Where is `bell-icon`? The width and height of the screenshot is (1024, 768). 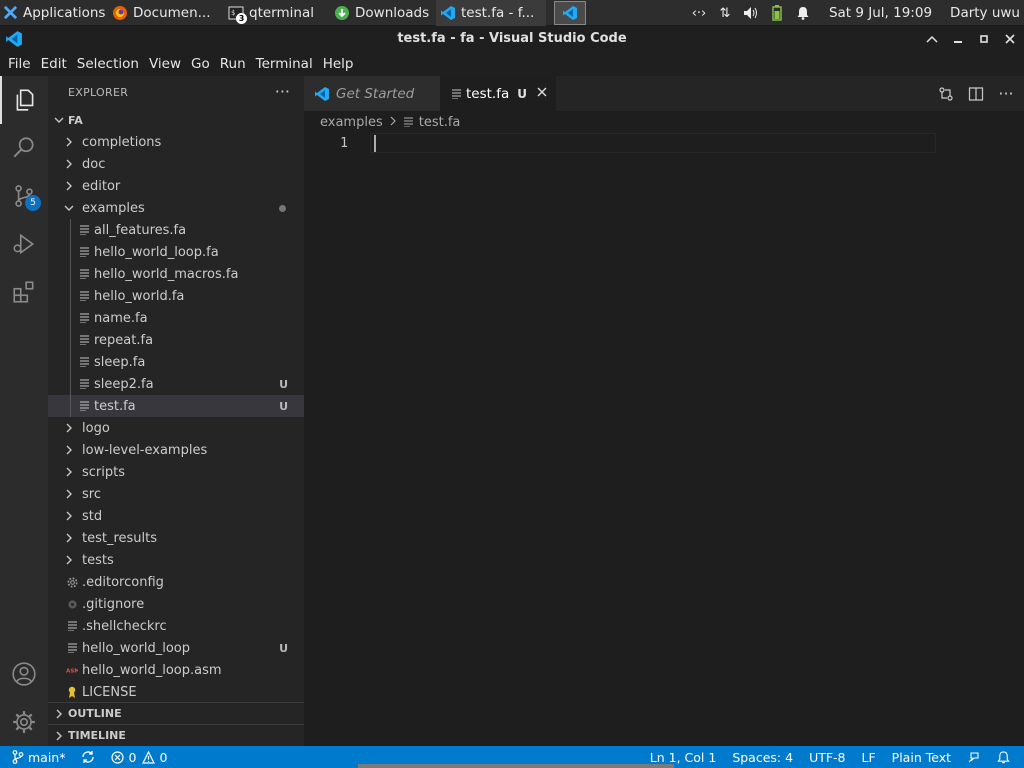
bell-icon is located at coordinates (803, 13).